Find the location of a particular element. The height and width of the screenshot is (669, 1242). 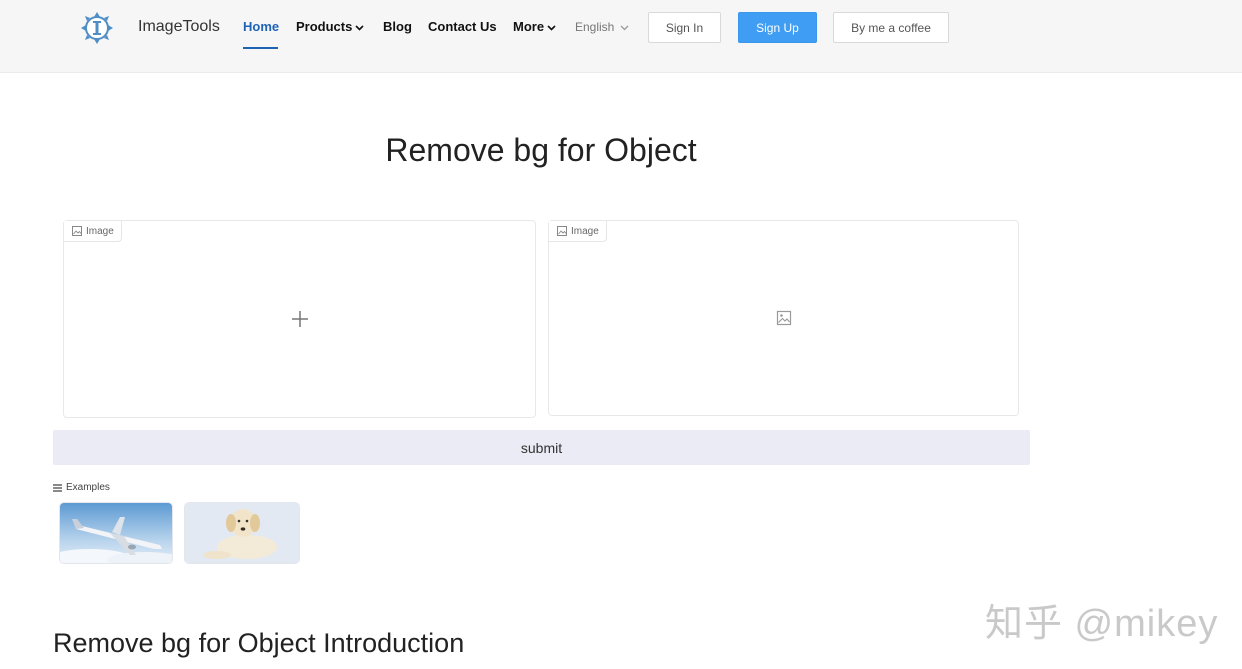

input-image-tag: Image is located at coordinates (93, 231).